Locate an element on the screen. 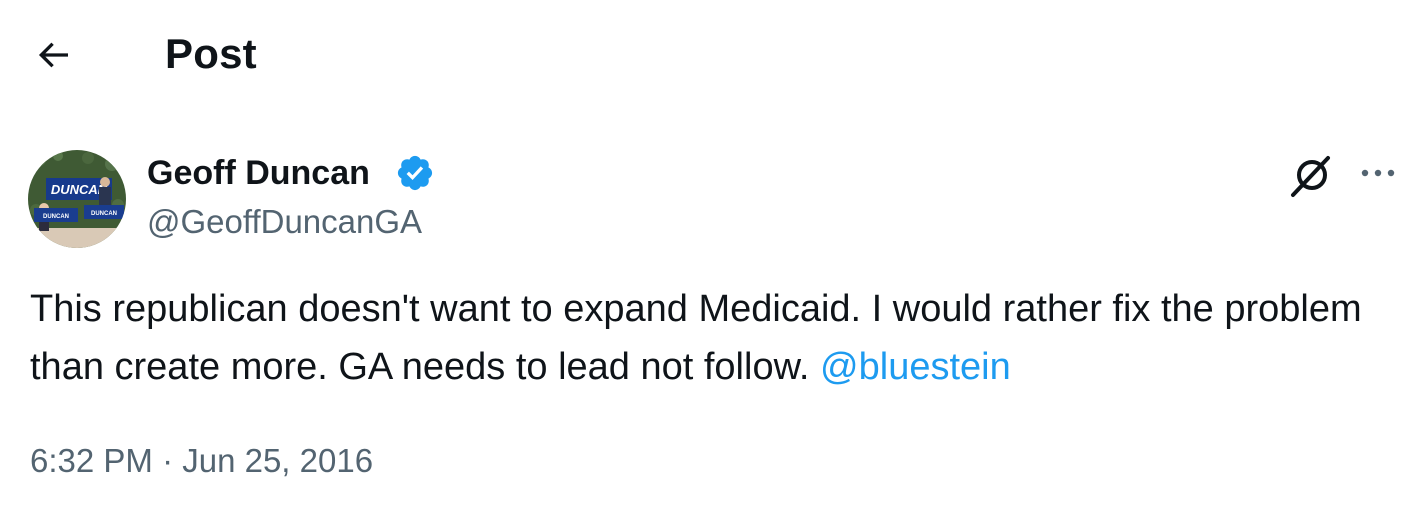 The height and width of the screenshot is (506, 1418). arrow-left-icon is located at coordinates (53, 55).